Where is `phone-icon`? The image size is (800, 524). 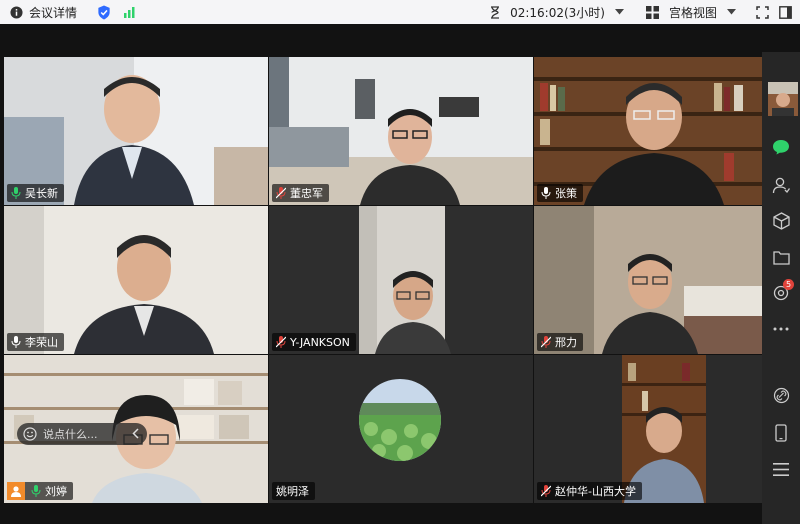
phone-icon is located at coordinates (781, 433).